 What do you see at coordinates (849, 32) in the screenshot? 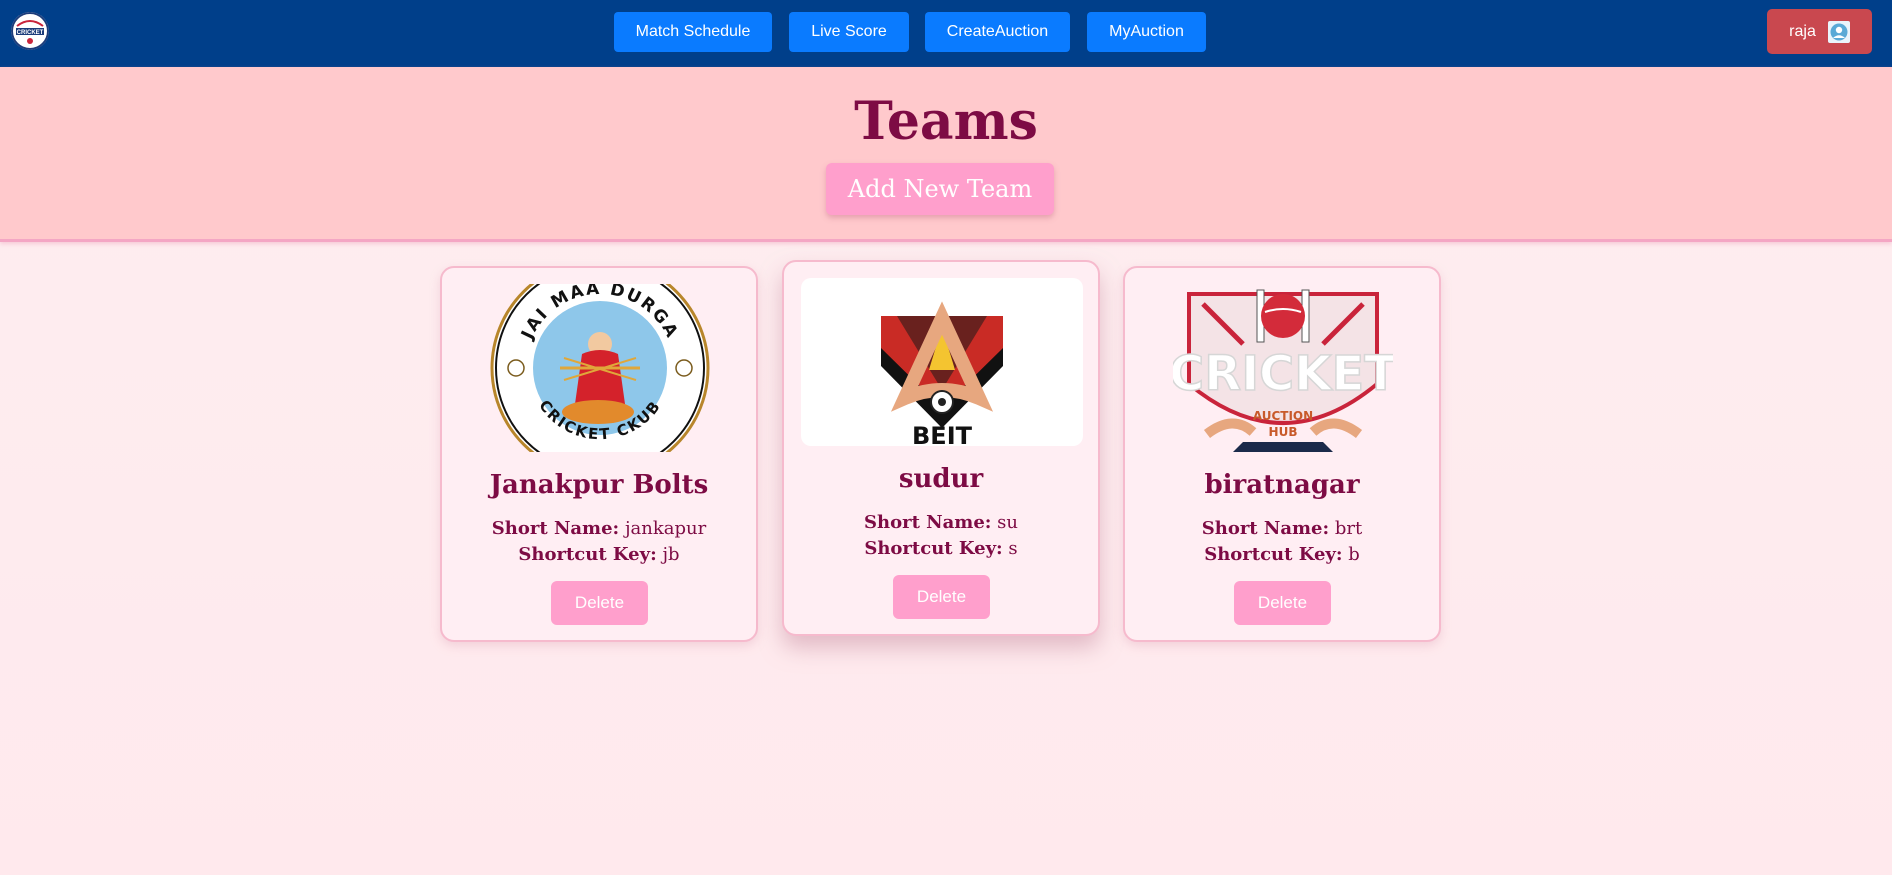
I see `nav-live-score-button: Live Score` at bounding box center [849, 32].